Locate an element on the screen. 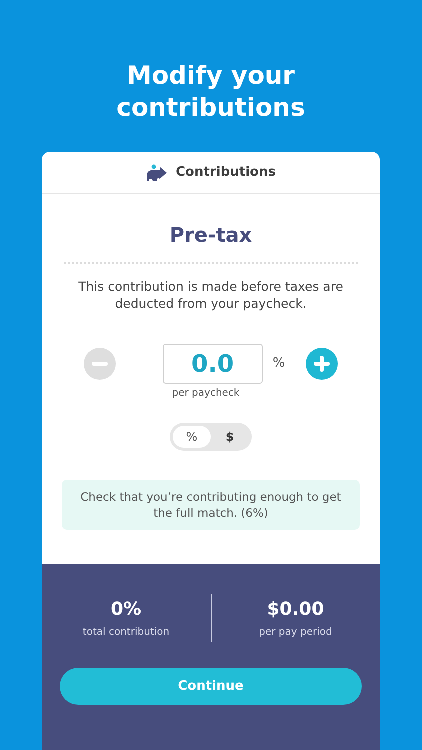 Image resolution: width=422 pixels, height=750 pixels. unit-option: $ is located at coordinates (230, 437).